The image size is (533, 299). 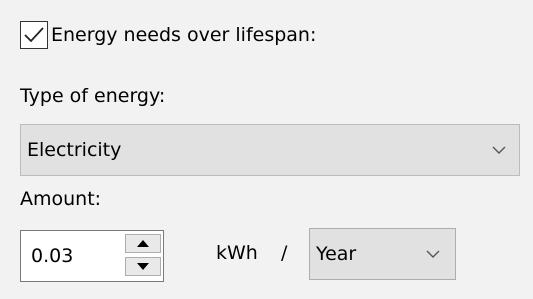 What do you see at coordinates (336, 254) in the screenshot?
I see `period-selected: Year` at bounding box center [336, 254].